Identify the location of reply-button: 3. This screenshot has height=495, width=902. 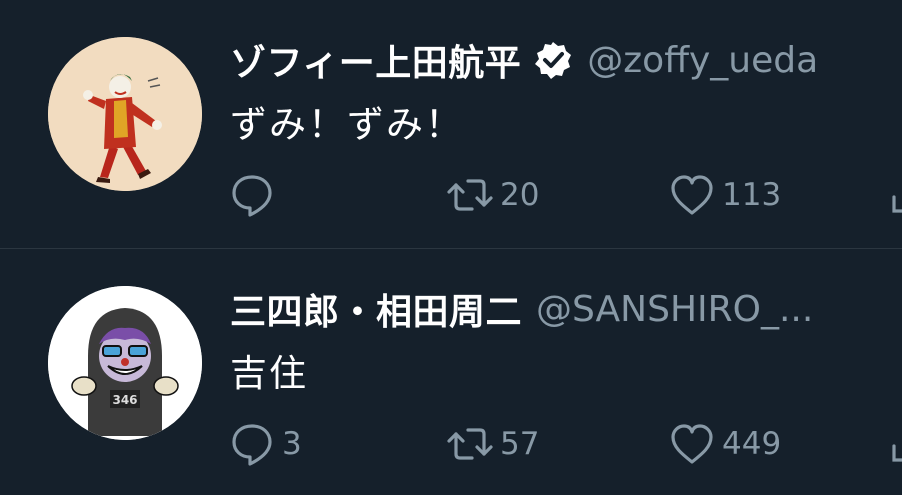
(265, 444).